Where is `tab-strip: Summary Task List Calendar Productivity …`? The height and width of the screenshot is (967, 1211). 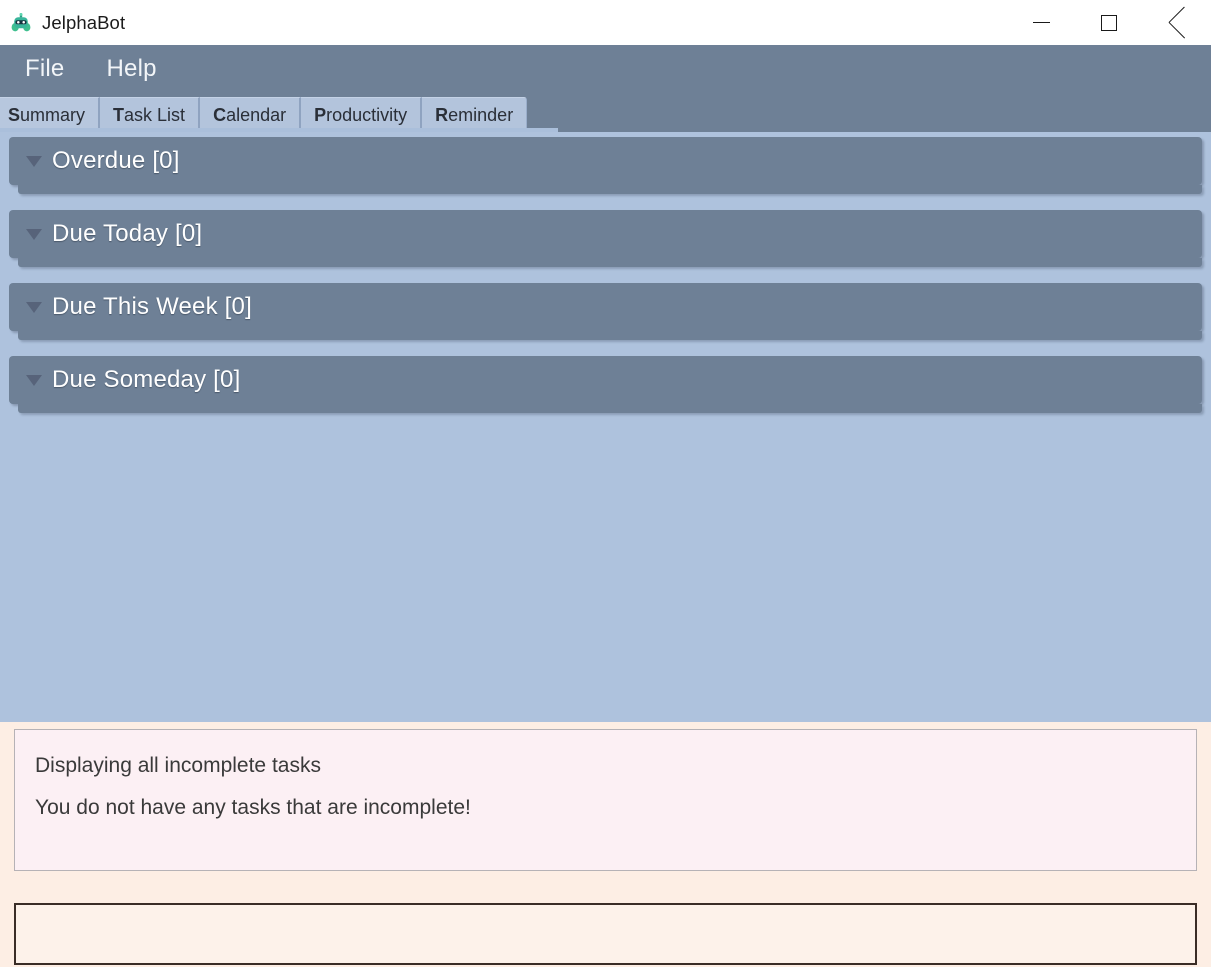 tab-strip: Summary Task List Calendar Productivity … is located at coordinates (605, 112).